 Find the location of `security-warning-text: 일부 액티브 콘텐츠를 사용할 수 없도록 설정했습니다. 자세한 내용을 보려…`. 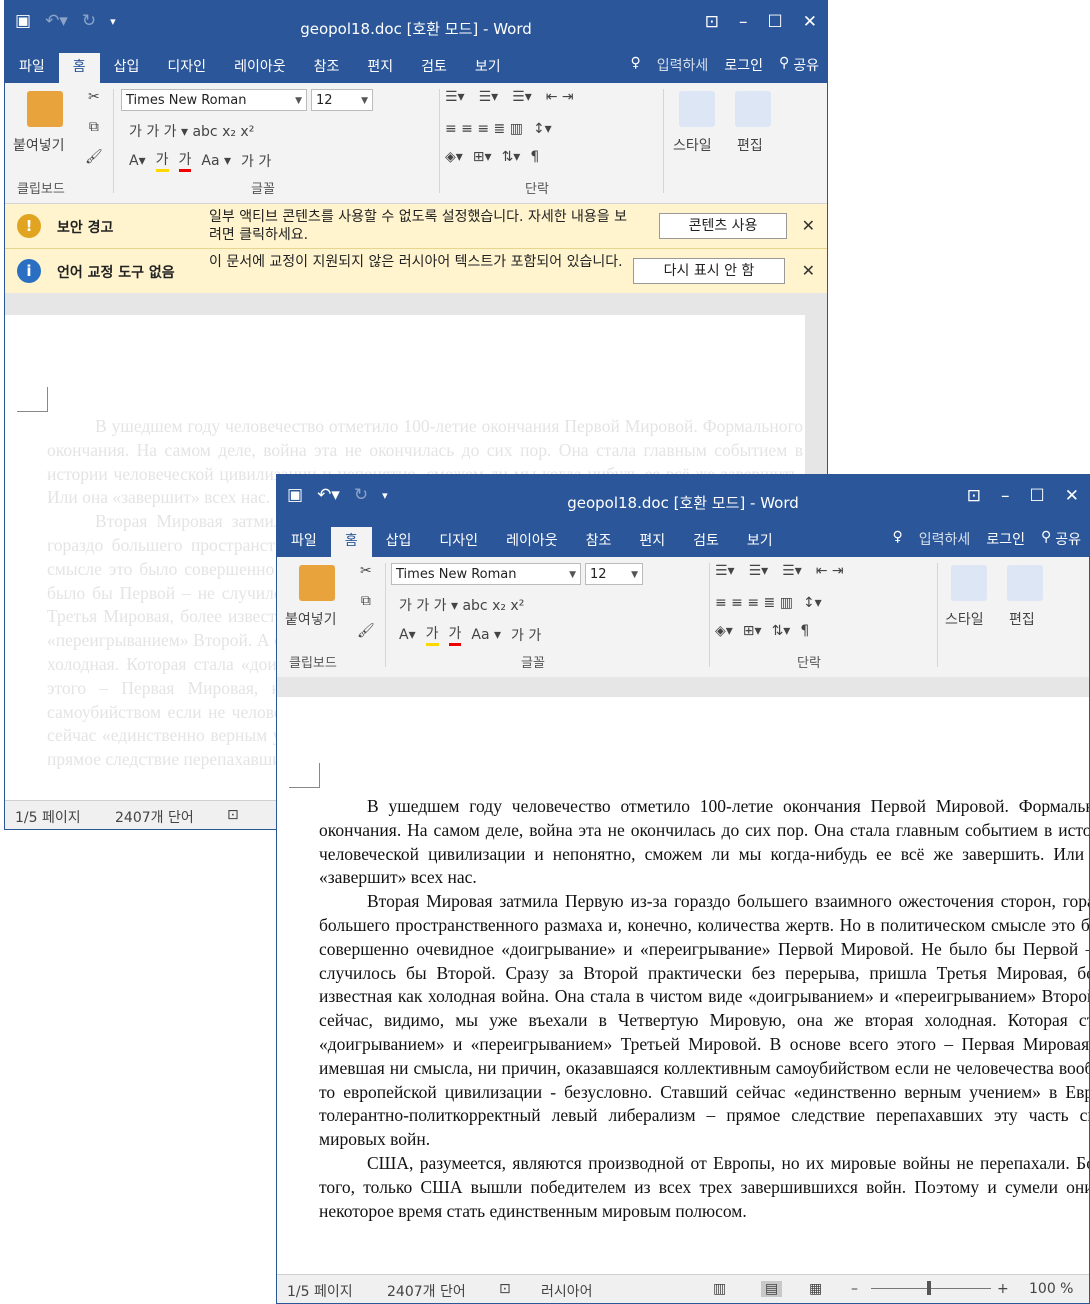

security-warning-text: 일부 액티브 콘텐츠를 사용할 수 없도록 설정했습니다. 자세한 내용을 보려… is located at coordinates (419, 226).